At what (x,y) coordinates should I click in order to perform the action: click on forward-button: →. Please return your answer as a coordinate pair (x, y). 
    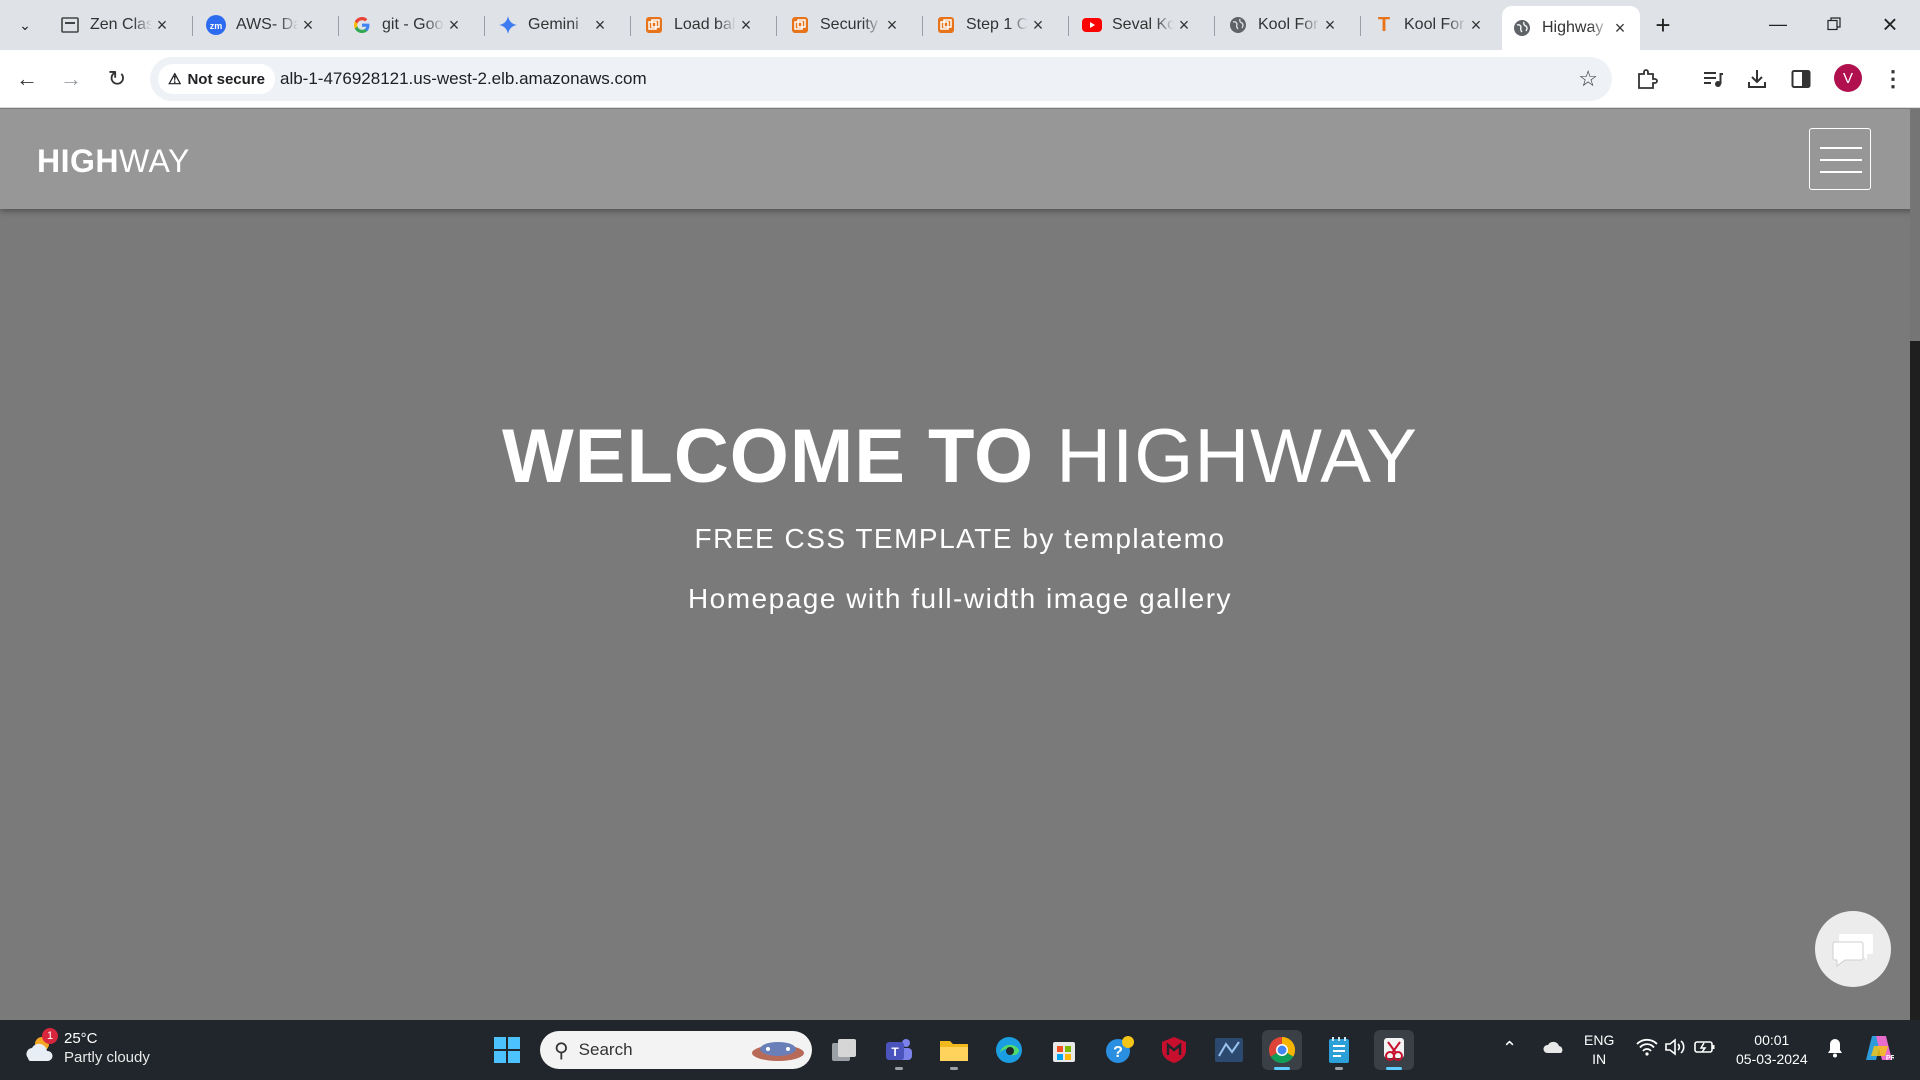
    Looking at the image, I should click on (71, 79).